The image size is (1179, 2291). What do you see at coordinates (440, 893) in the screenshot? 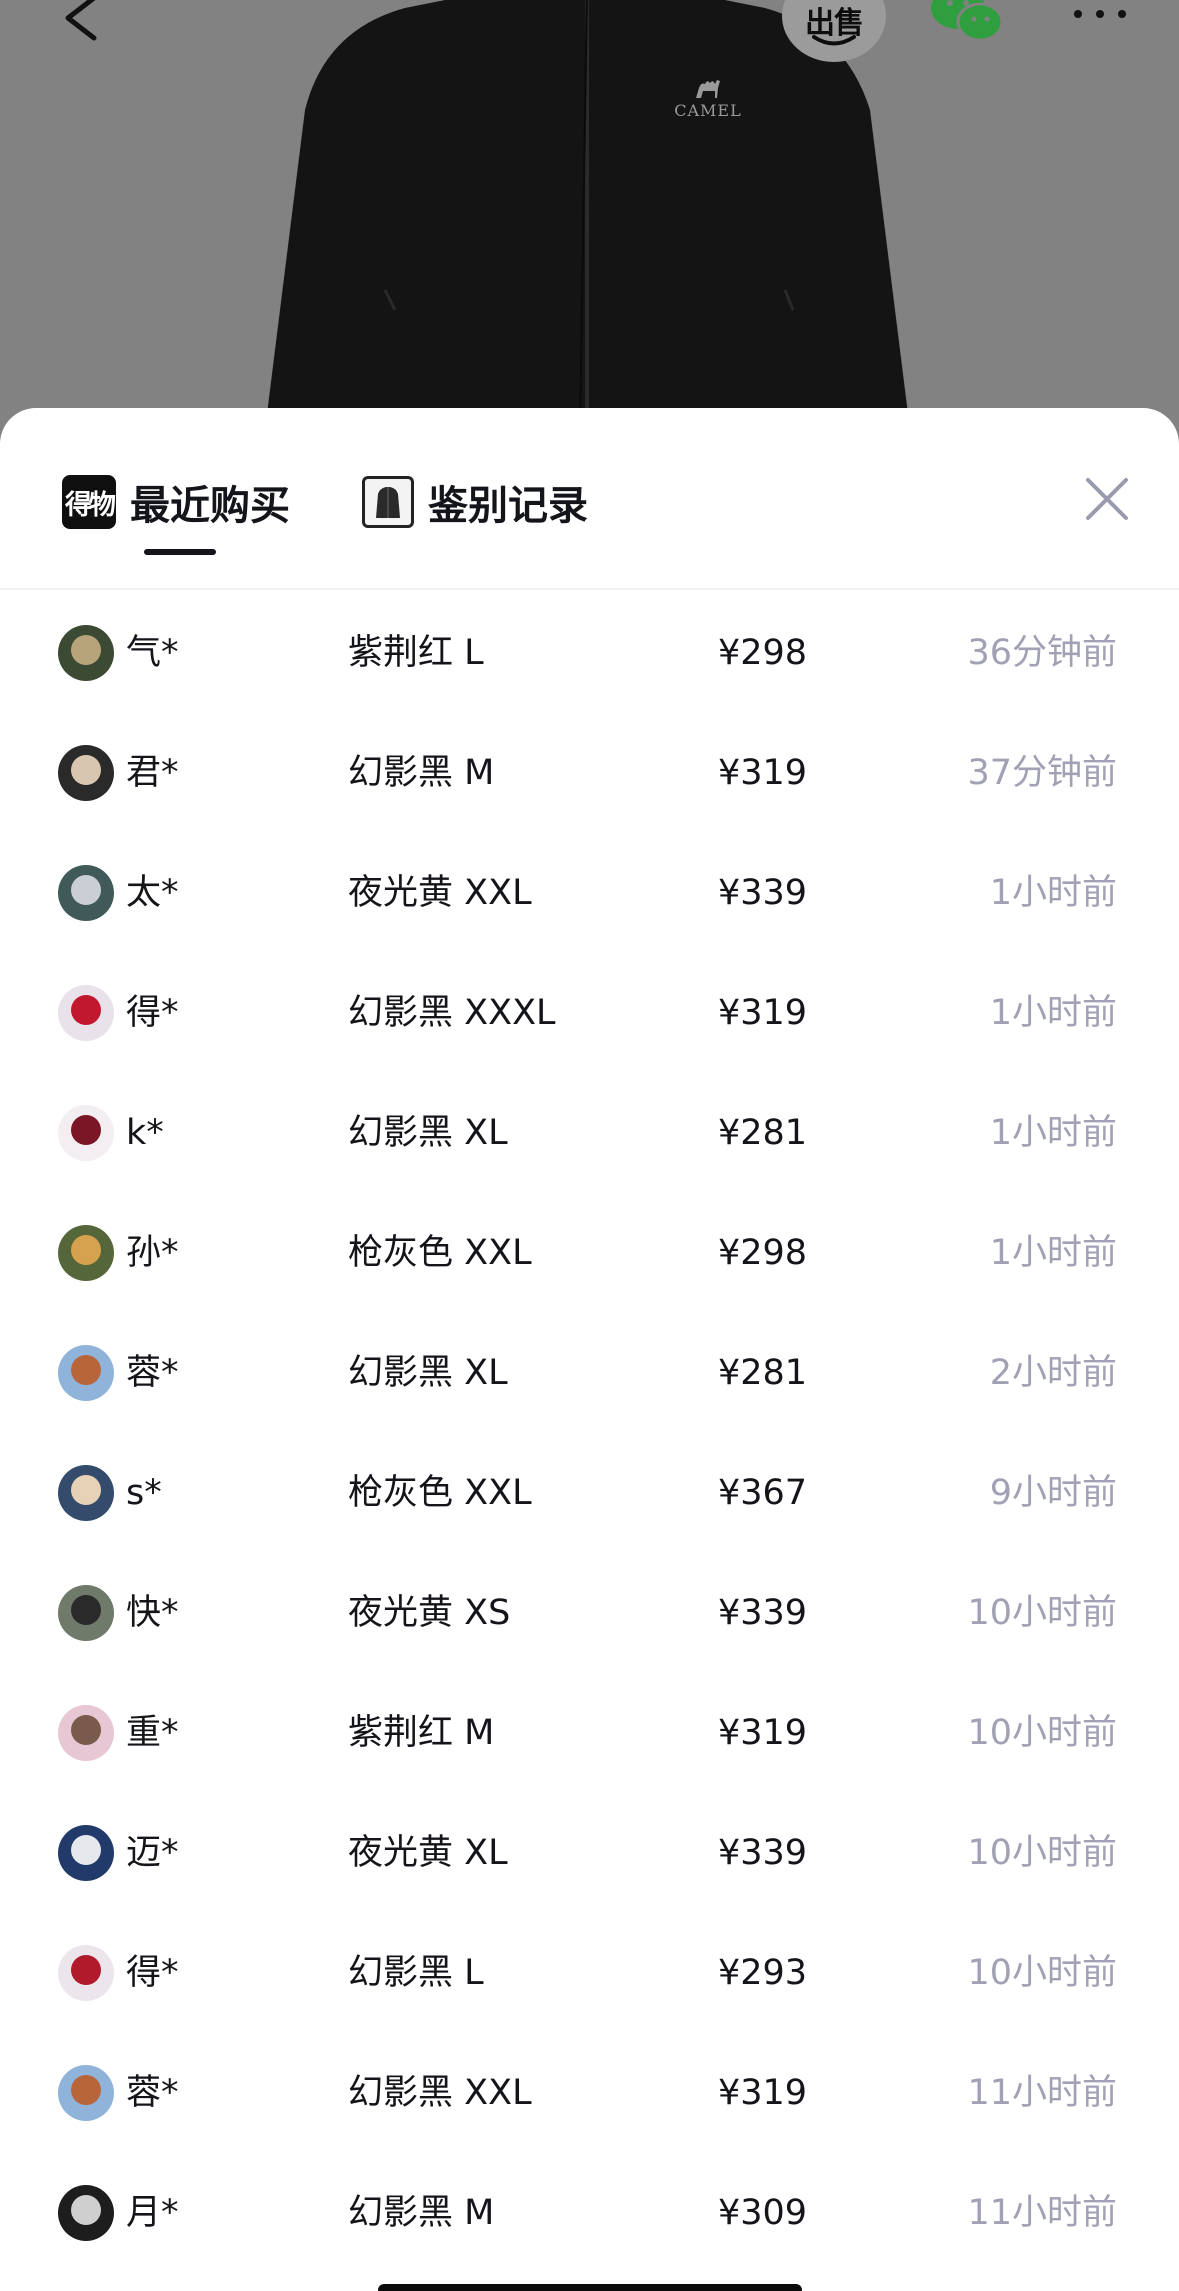
I see `item-spec: 夜光黄 XXL` at bounding box center [440, 893].